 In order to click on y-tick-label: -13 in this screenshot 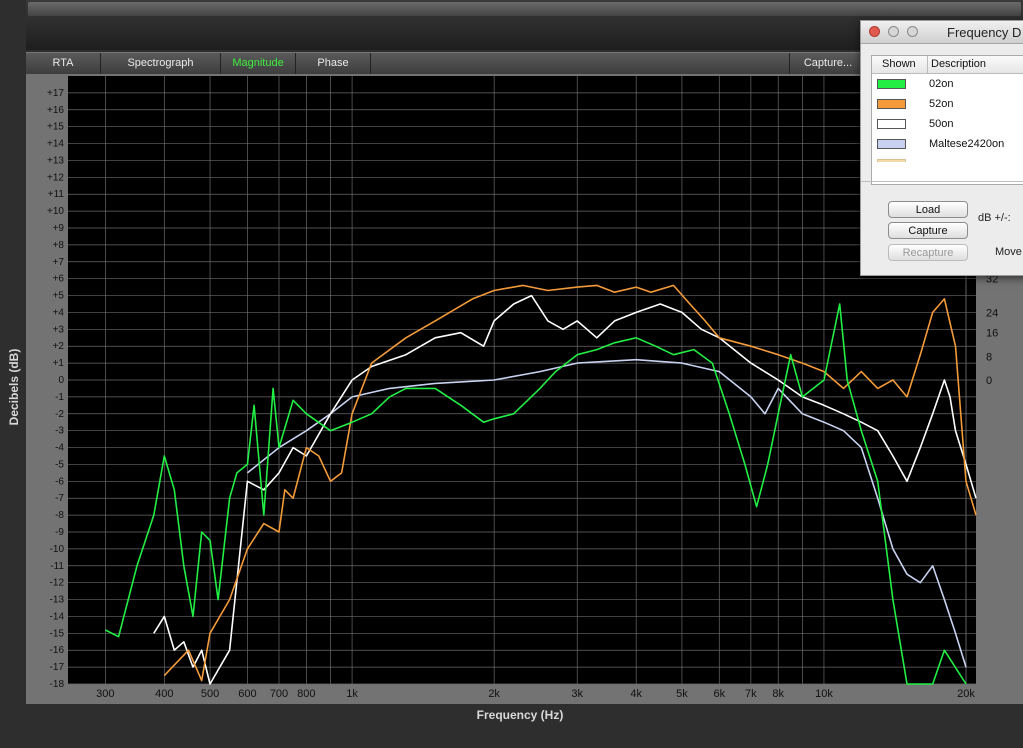, I will do `click(57, 600)`.